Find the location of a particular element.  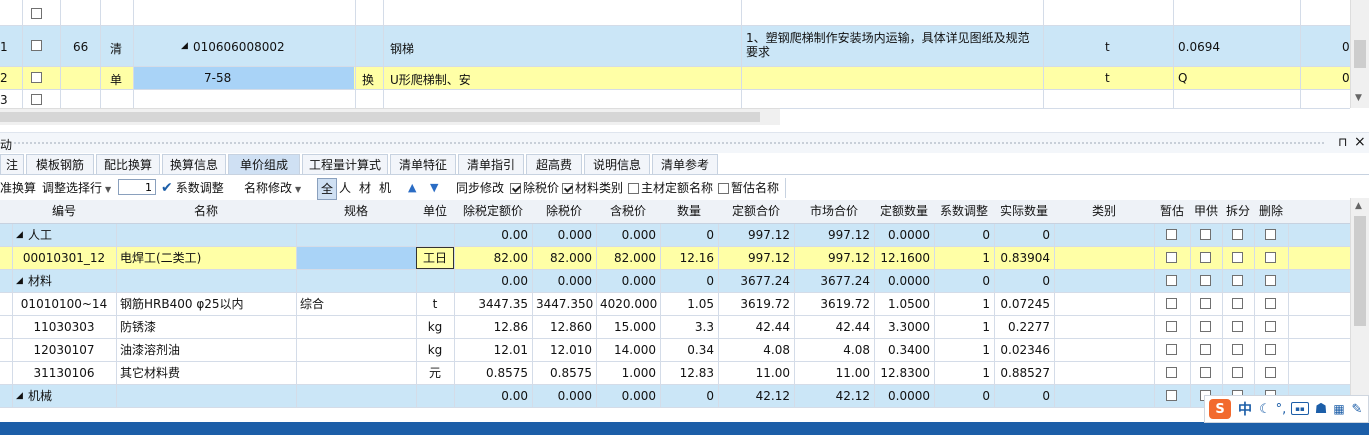

cell-v1: 3447.35 is located at coordinates (493, 304).